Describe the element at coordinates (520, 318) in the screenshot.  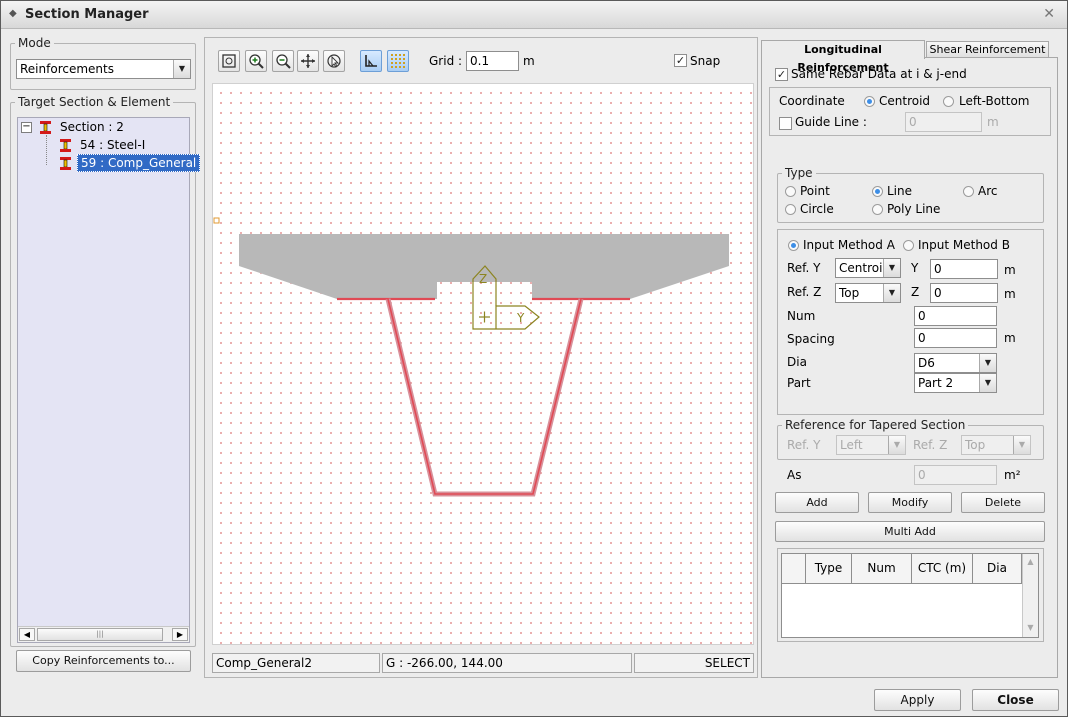
I see `axis-y-label: Y` at that location.